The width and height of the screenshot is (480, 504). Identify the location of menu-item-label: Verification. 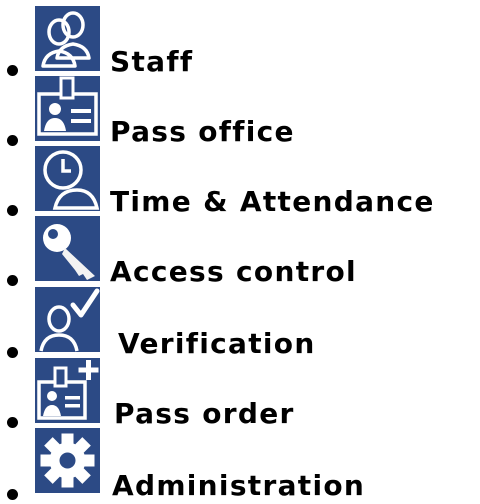
(217, 343).